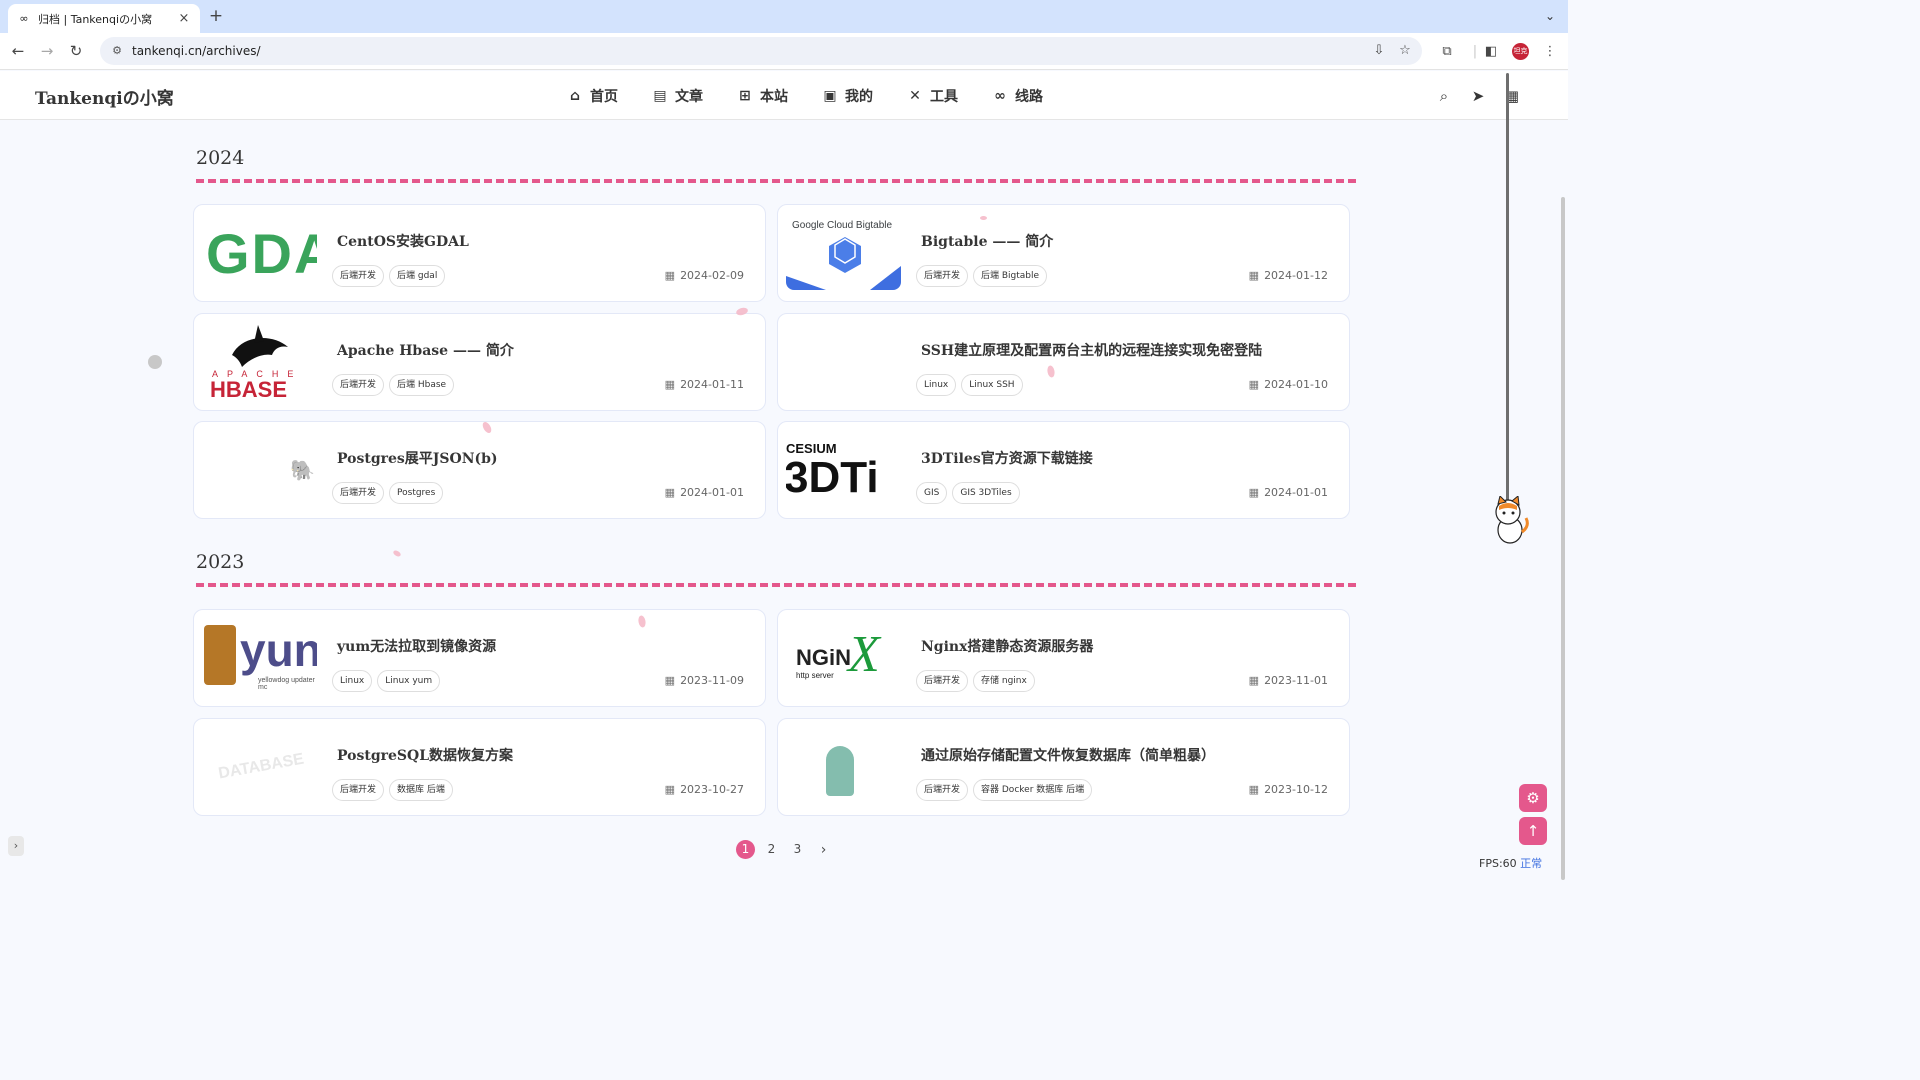  What do you see at coordinates (104, 96) in the screenshot?
I see `site-brand: Tankenqiの小窝` at bounding box center [104, 96].